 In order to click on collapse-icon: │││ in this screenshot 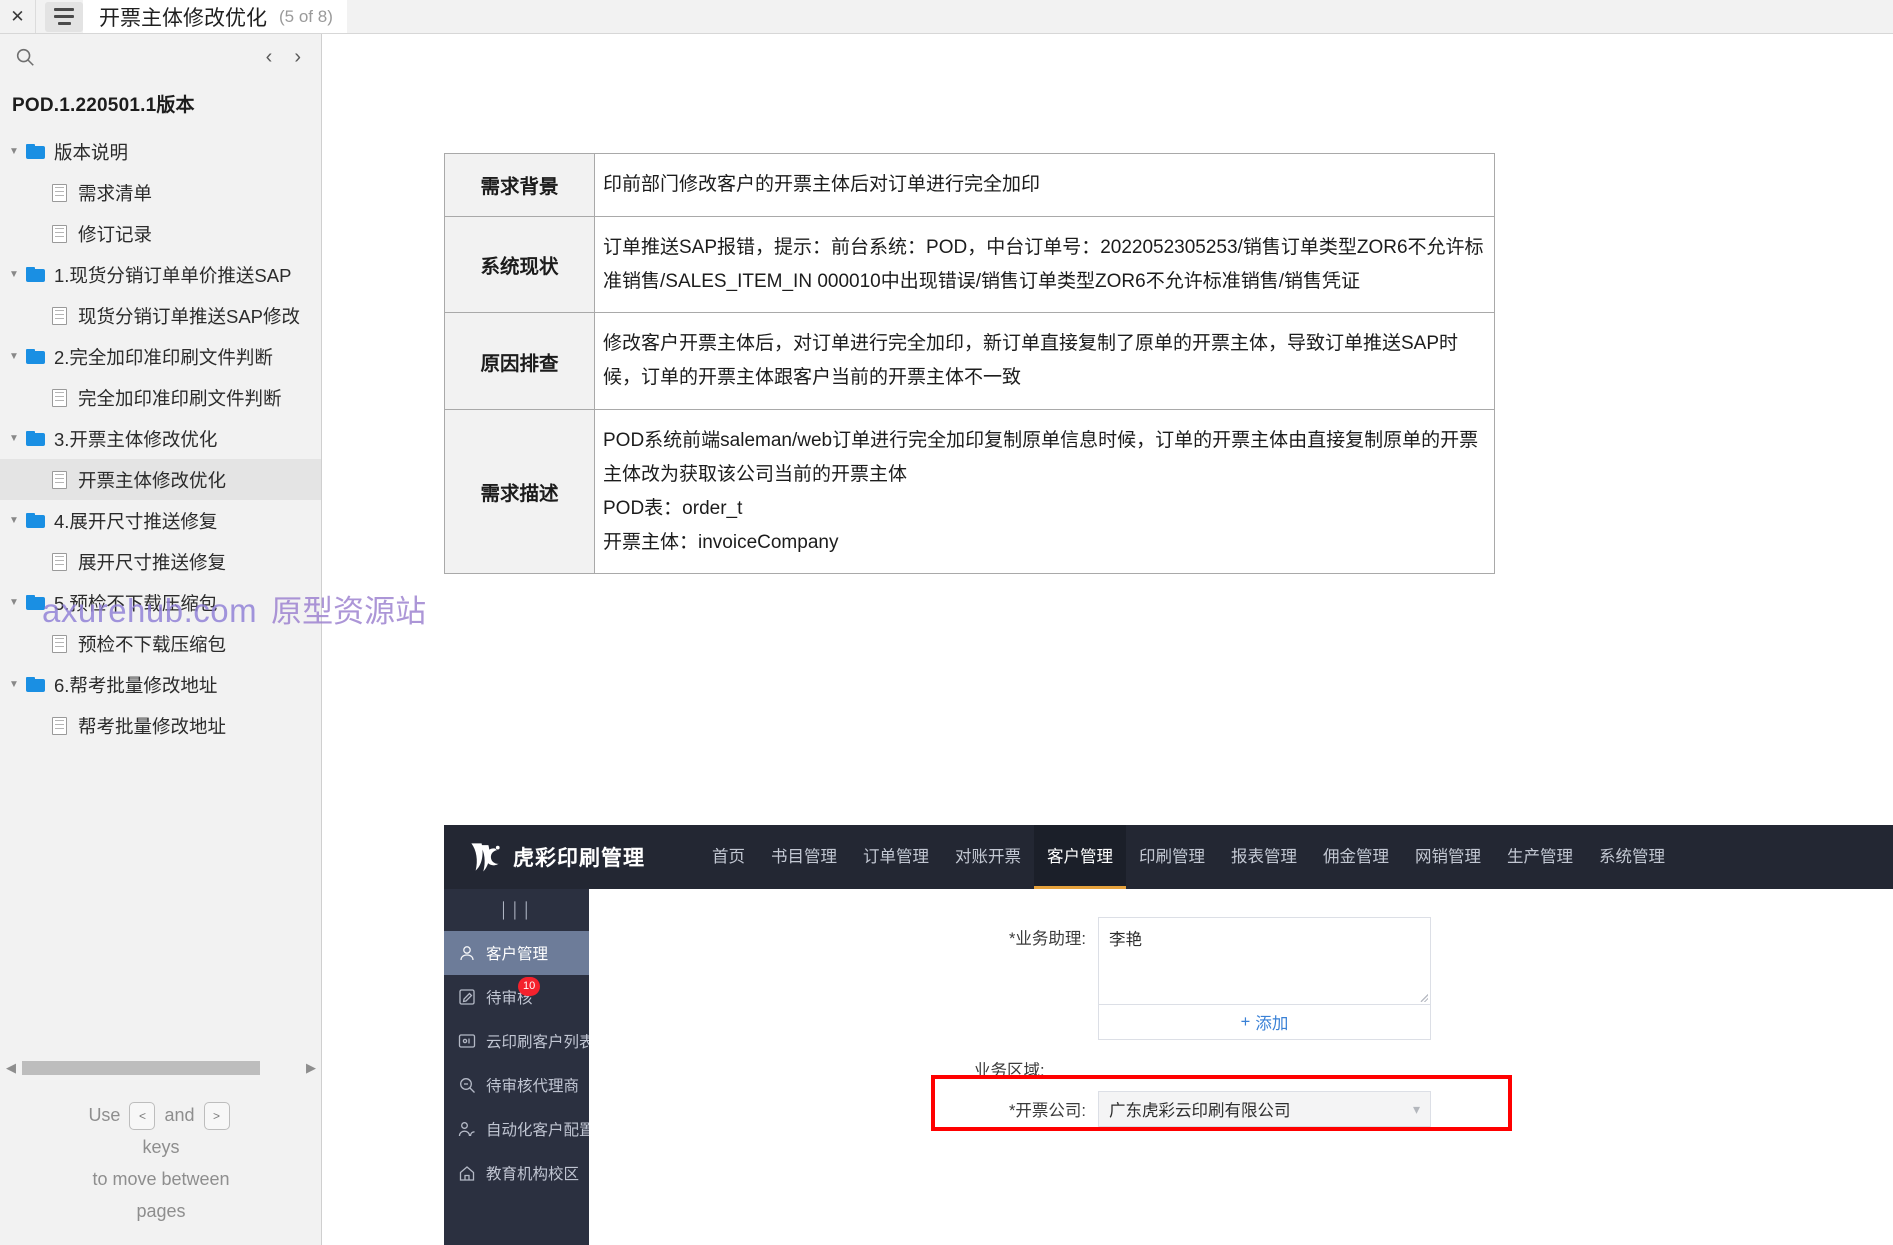, I will do `click(516, 910)`.